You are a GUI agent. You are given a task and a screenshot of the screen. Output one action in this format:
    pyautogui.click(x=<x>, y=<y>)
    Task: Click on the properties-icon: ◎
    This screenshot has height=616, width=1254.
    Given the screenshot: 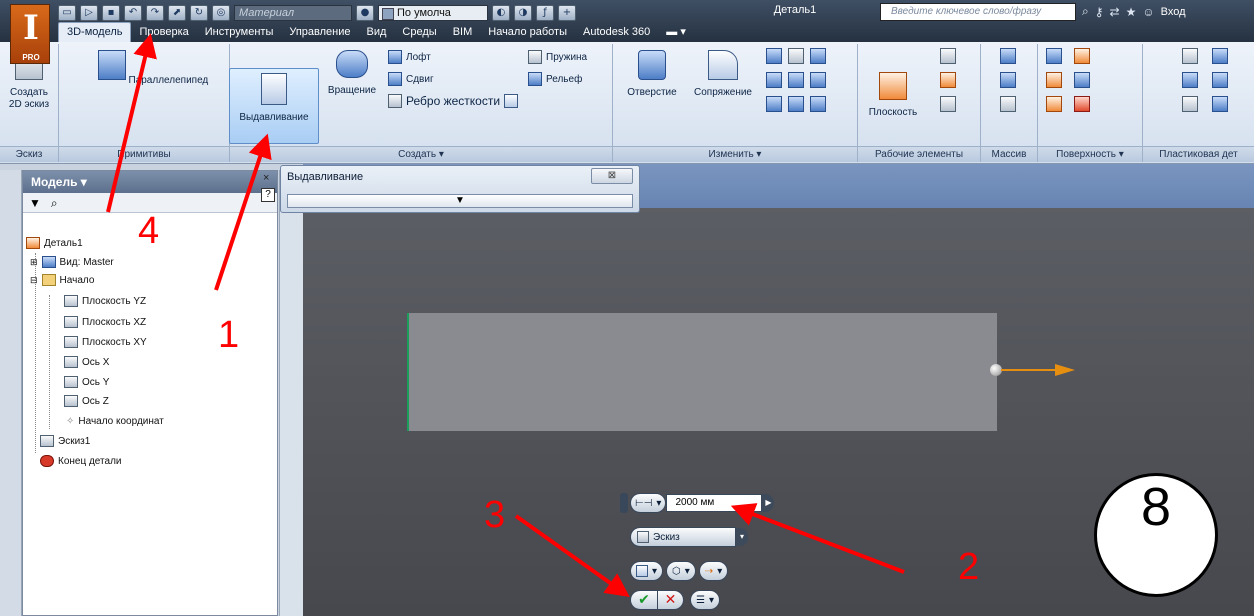 What is the action you would take?
    pyautogui.click(x=221, y=13)
    